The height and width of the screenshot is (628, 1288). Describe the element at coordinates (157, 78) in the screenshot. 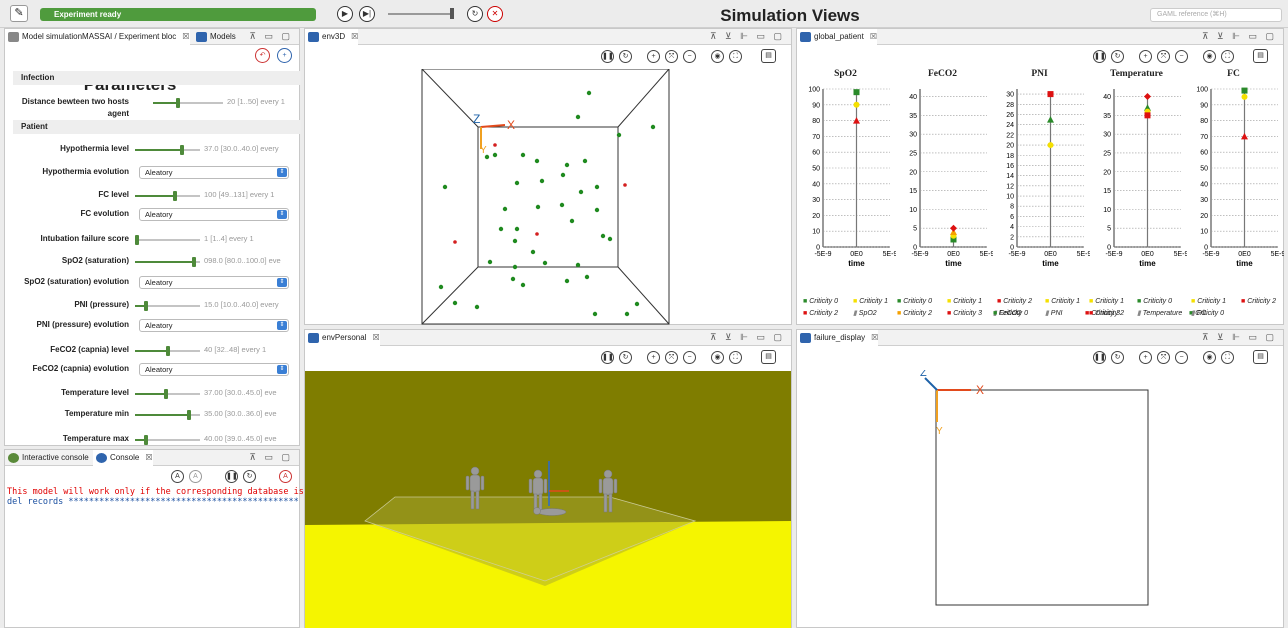

I see `section-header-infection: Infection` at that location.